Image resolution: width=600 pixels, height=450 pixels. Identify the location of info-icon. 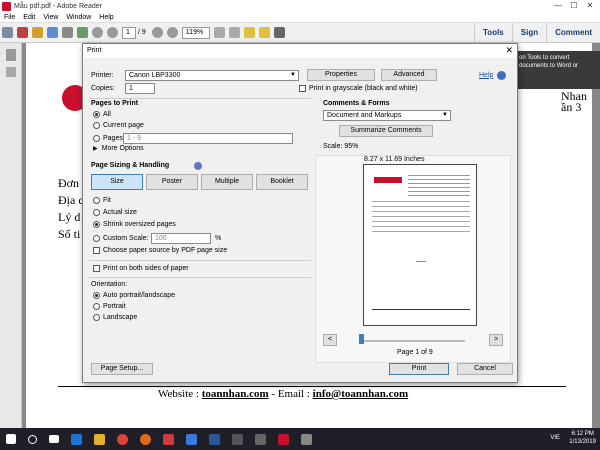
(198, 166).